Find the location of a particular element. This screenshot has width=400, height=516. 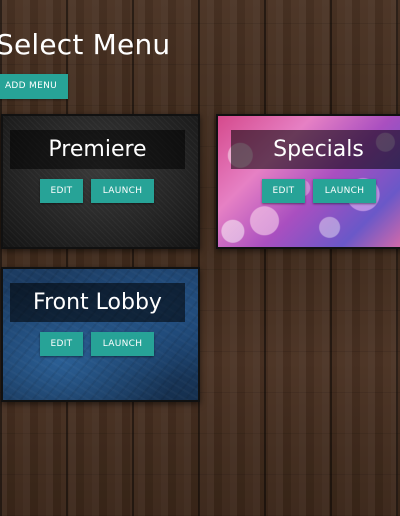

add-menu-button: ADD MENU is located at coordinates (34, 86).